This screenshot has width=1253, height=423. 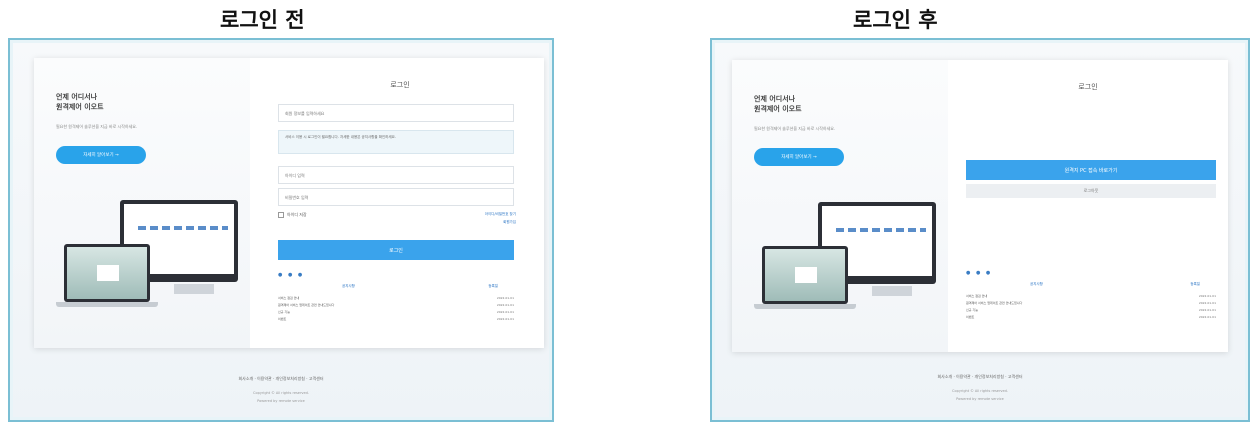 What do you see at coordinates (396, 197) in the screenshot?
I see `password-input` at bounding box center [396, 197].